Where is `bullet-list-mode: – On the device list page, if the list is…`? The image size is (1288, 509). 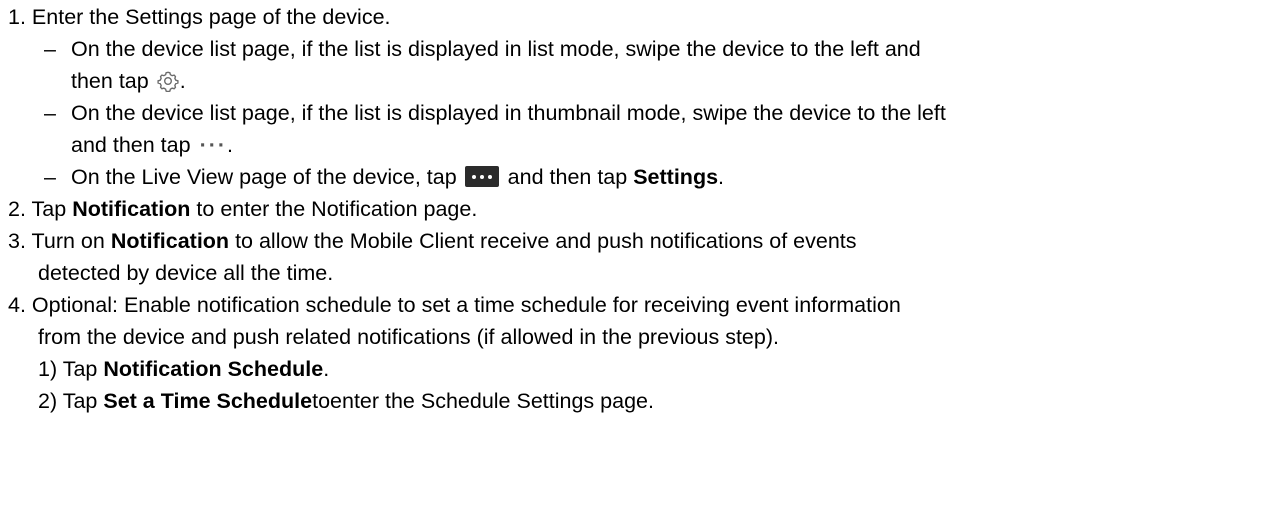 bullet-list-mode: – On the device list page, if the list is… is located at coordinates (644, 49).